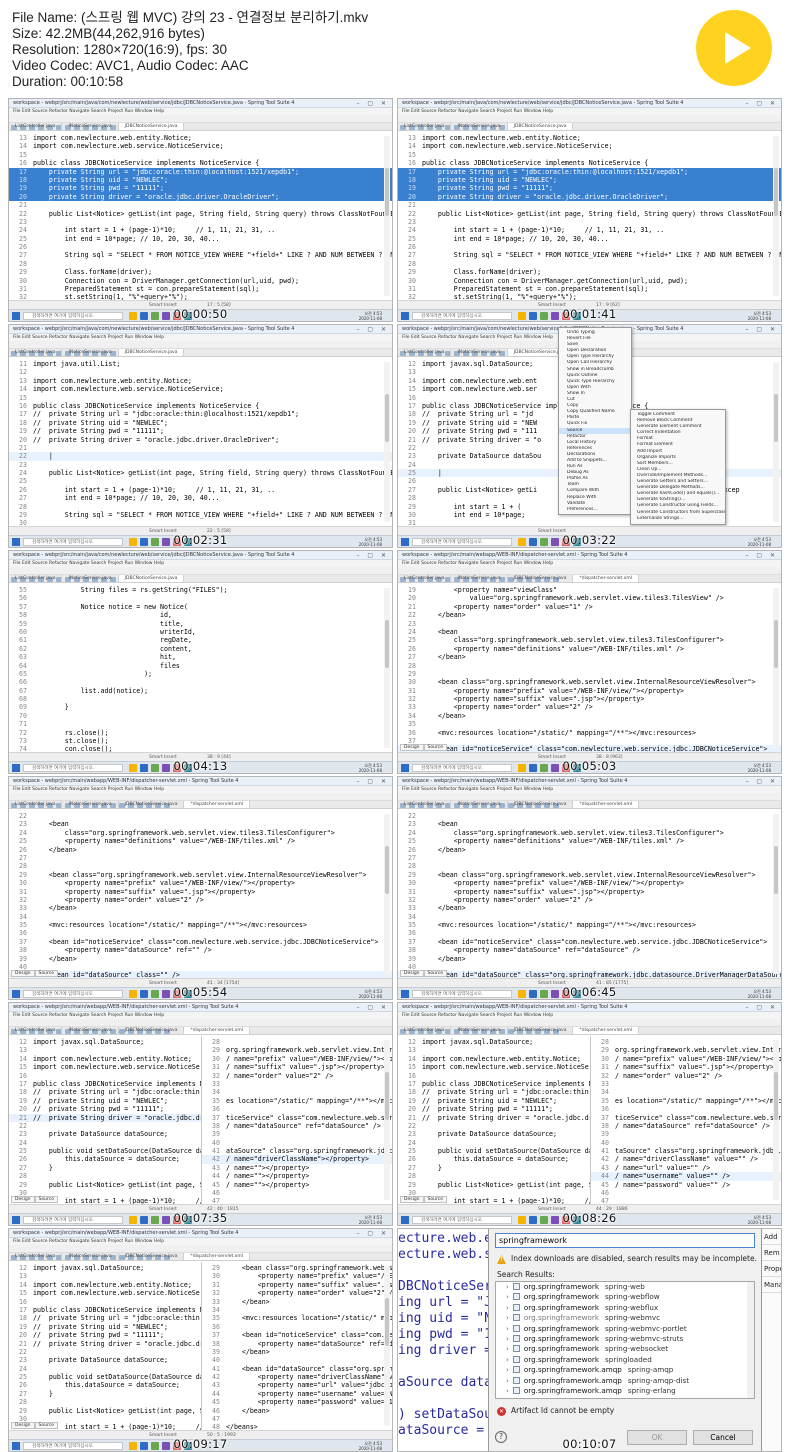  Describe the element at coordinates (771, 1285) in the screenshot. I see `side-panel-button: Mana` at that location.